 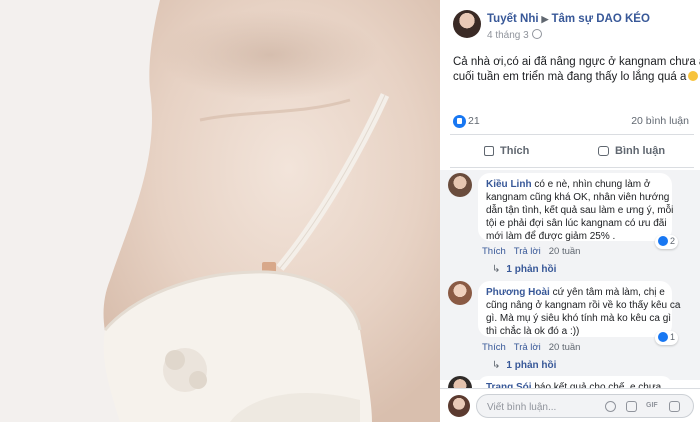 I want to click on commenter-name: Kiều Linh, so click(x=509, y=184).